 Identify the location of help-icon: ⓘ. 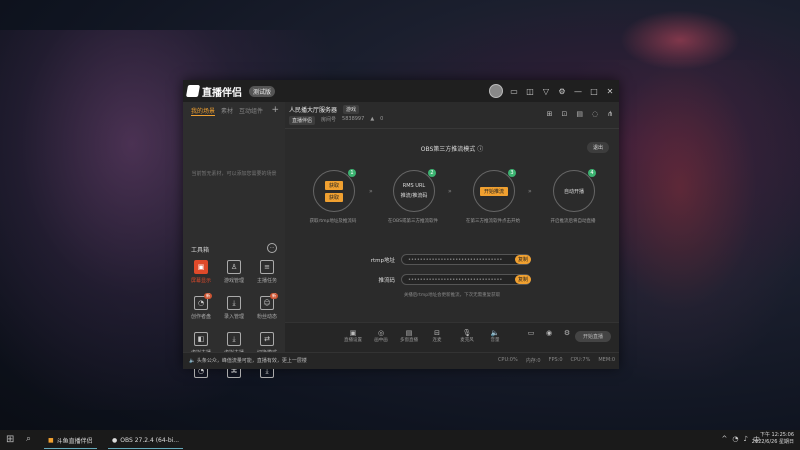
(480, 149).